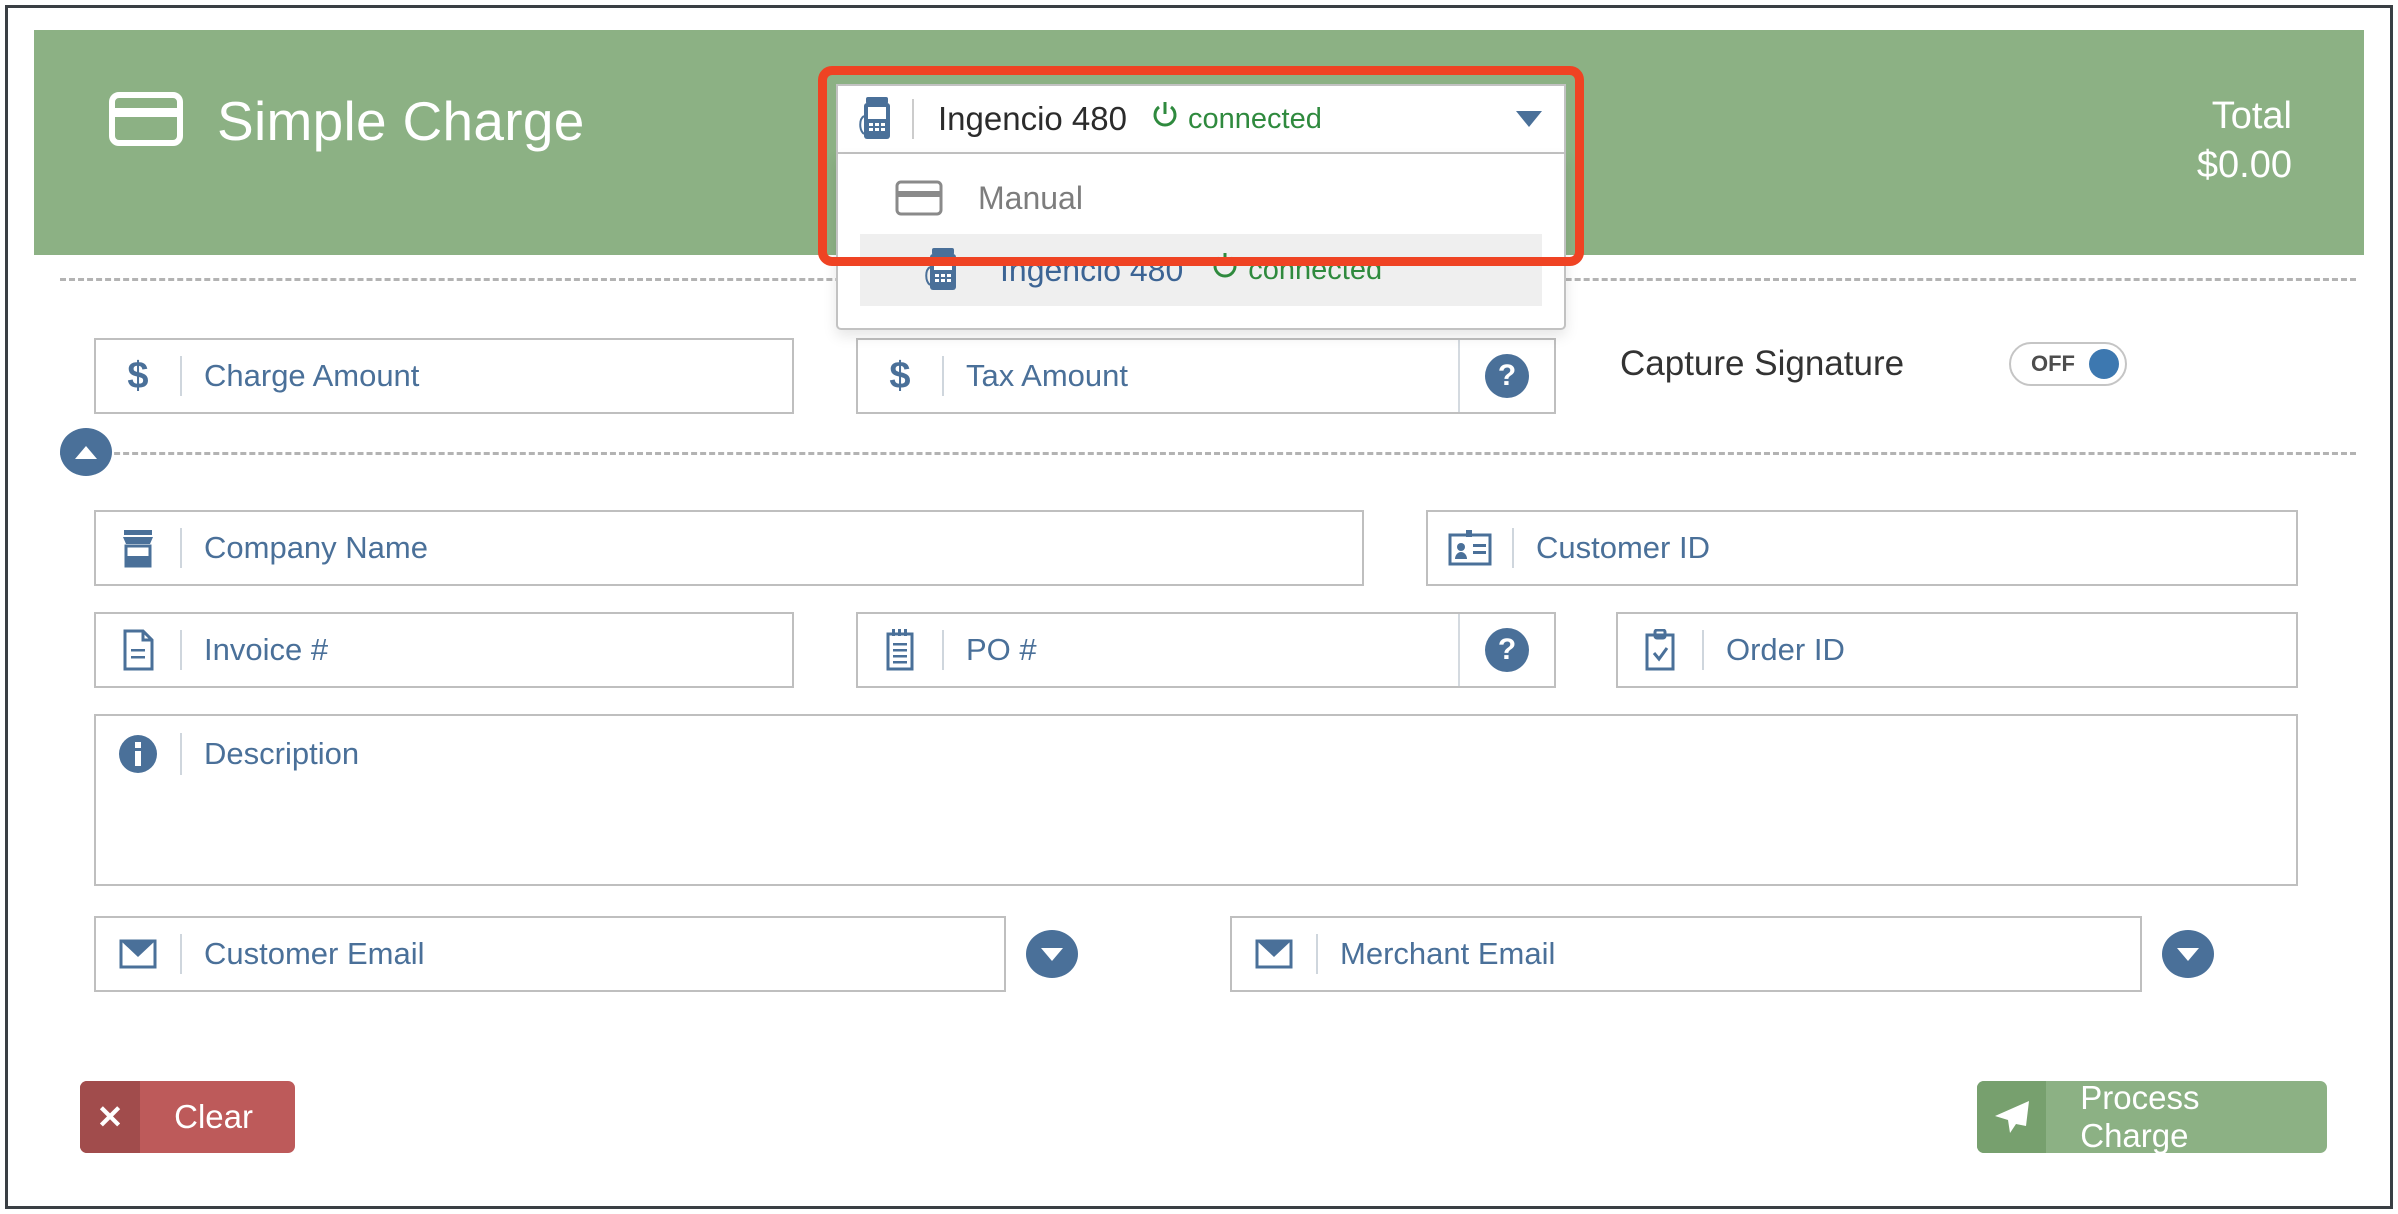 The width and height of the screenshot is (2398, 1214). What do you see at coordinates (1905, 548) in the screenshot?
I see `customer-id-input` at bounding box center [1905, 548].